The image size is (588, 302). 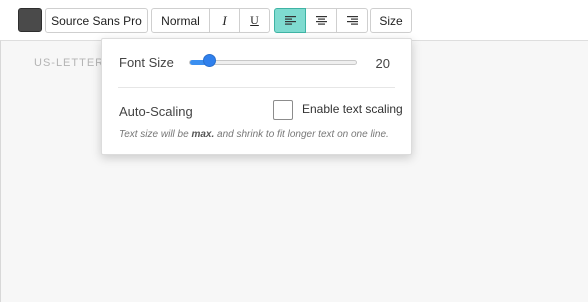 I want to click on align-center-button, so click(x=321, y=20).